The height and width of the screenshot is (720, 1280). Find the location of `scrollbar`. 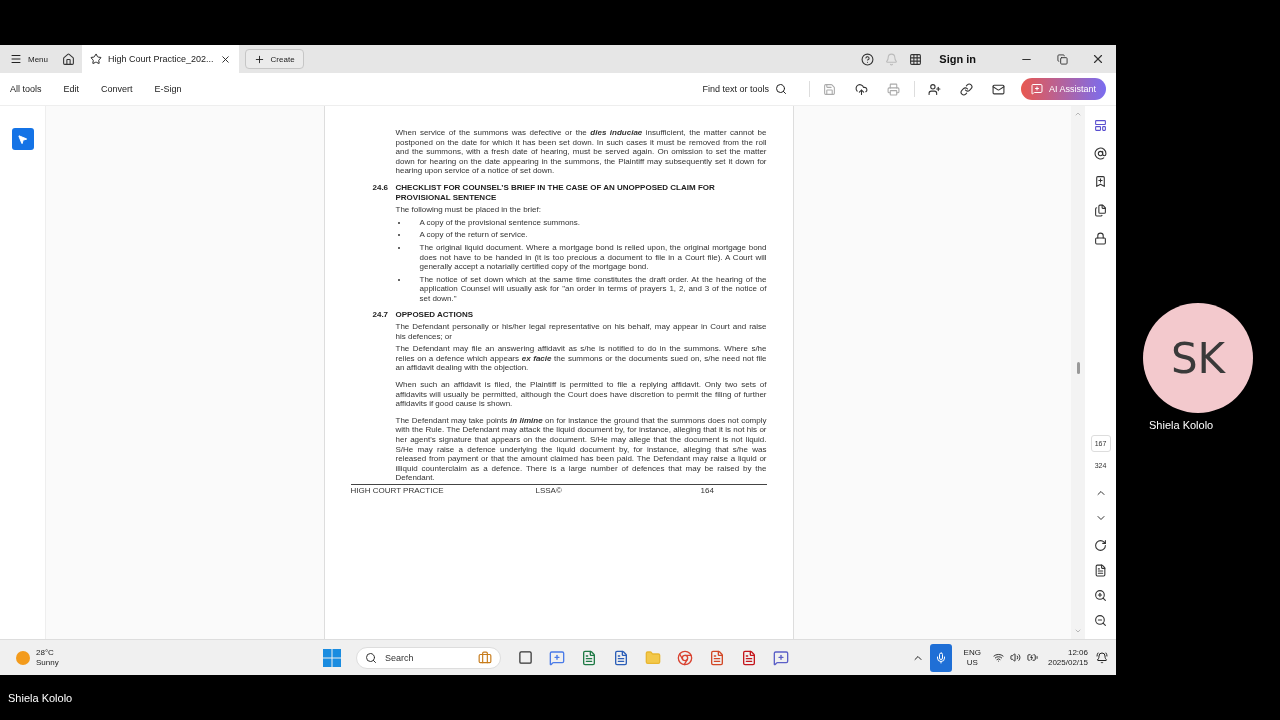

scrollbar is located at coordinates (1078, 372).